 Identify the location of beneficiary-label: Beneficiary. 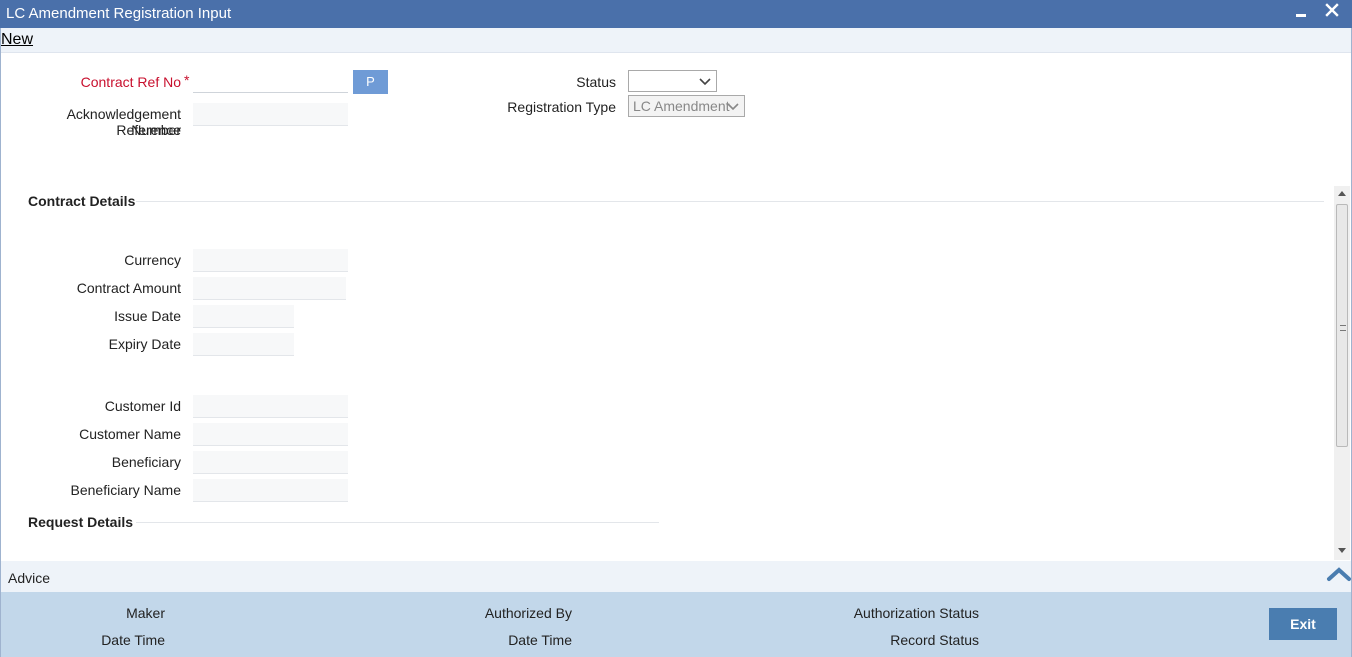
(146, 462).